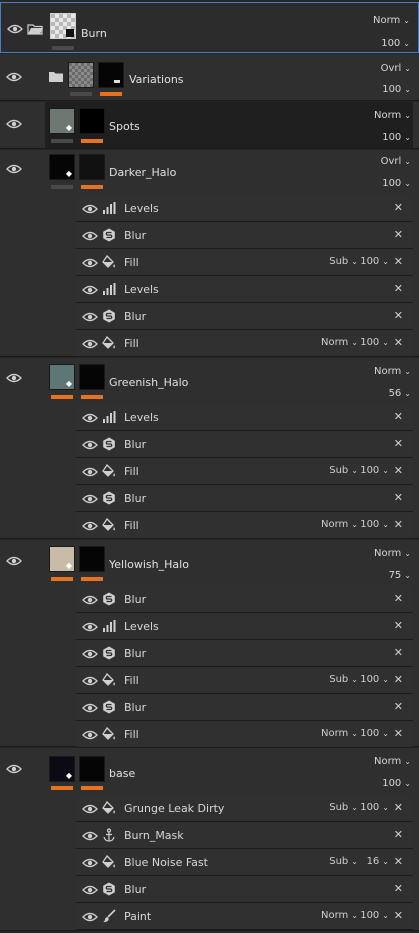  What do you see at coordinates (209, 125) in the screenshot?
I see `layer-spots: ◆ Spots Norm ⌄ 100 ⌄` at bounding box center [209, 125].